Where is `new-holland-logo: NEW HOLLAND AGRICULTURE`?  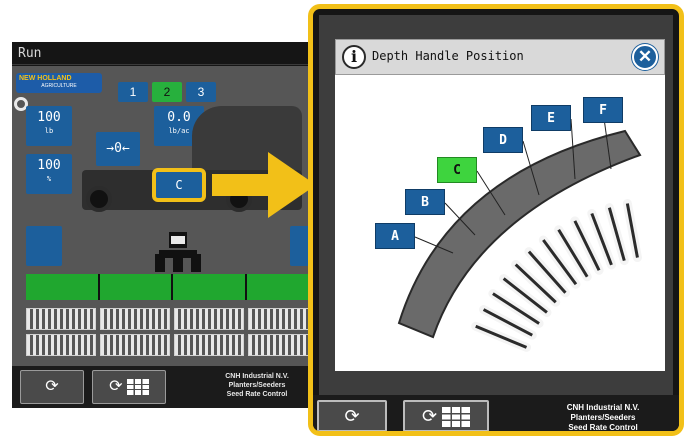
new-holland-logo: NEW HOLLAND AGRICULTURE is located at coordinates (59, 83).